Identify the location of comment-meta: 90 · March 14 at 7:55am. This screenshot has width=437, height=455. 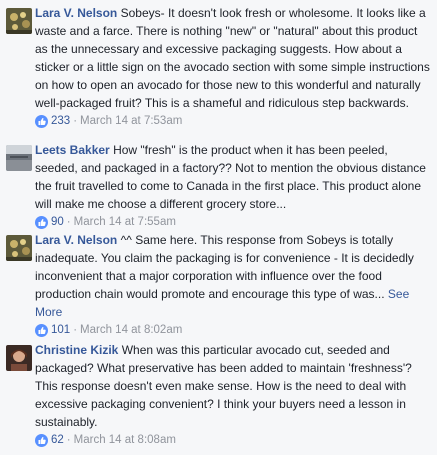
(233, 222).